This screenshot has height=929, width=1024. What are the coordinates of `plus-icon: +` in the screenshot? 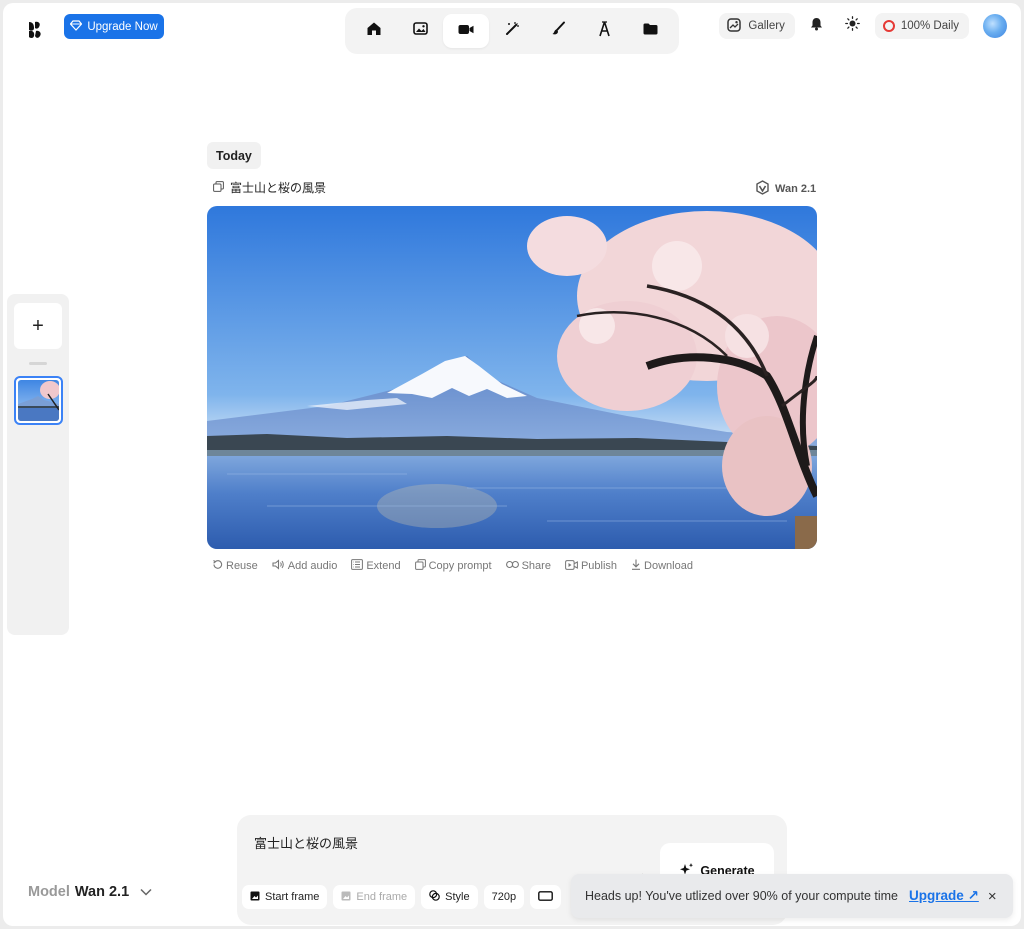 It's located at (38, 325).